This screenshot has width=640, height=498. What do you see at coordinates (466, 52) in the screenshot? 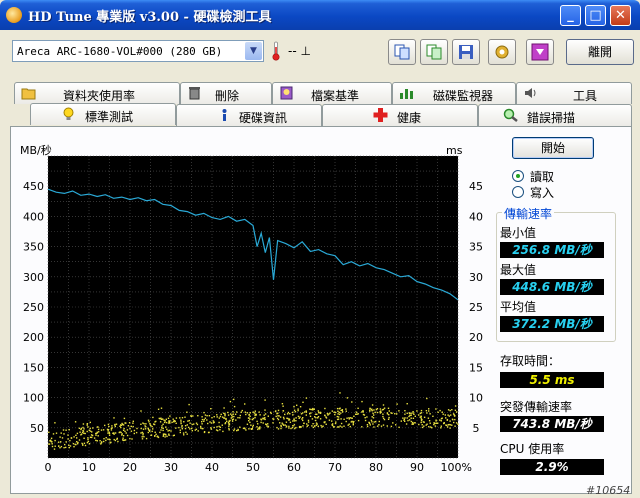
I see `save-button` at bounding box center [466, 52].